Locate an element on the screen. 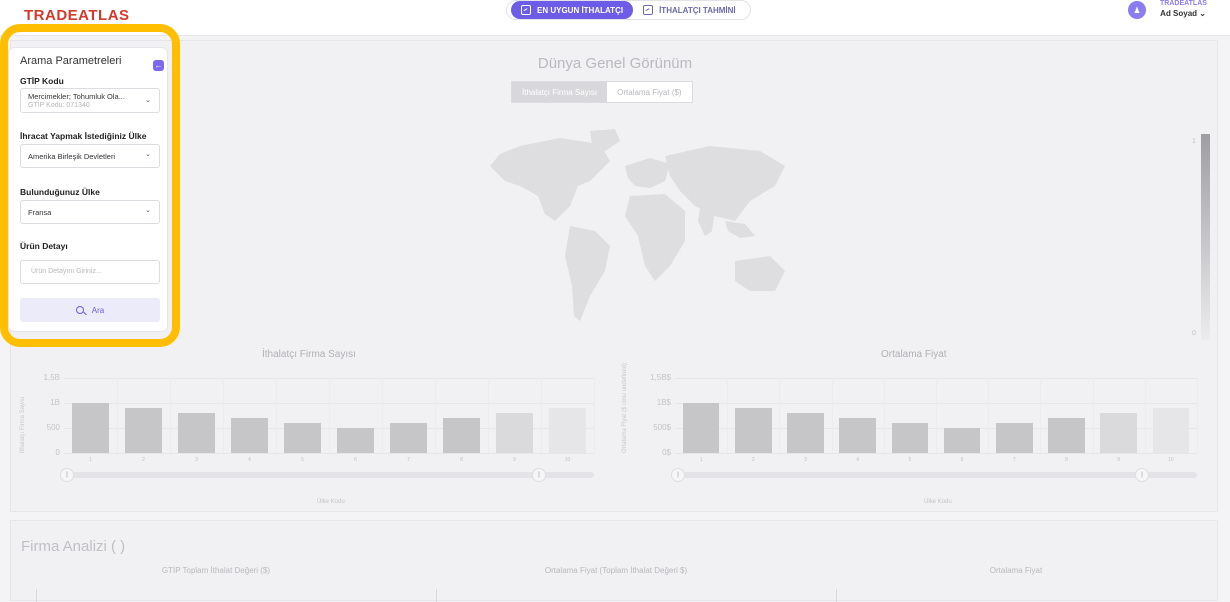 The image size is (1230, 602). south-america is located at coordinates (587, 273).